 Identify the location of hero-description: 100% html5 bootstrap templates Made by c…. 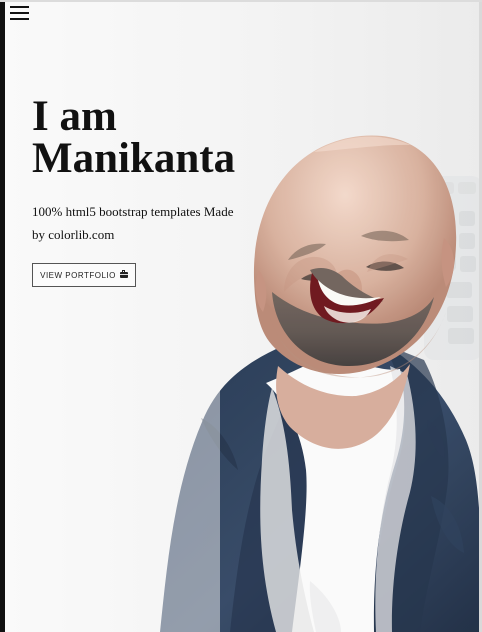
(133, 223).